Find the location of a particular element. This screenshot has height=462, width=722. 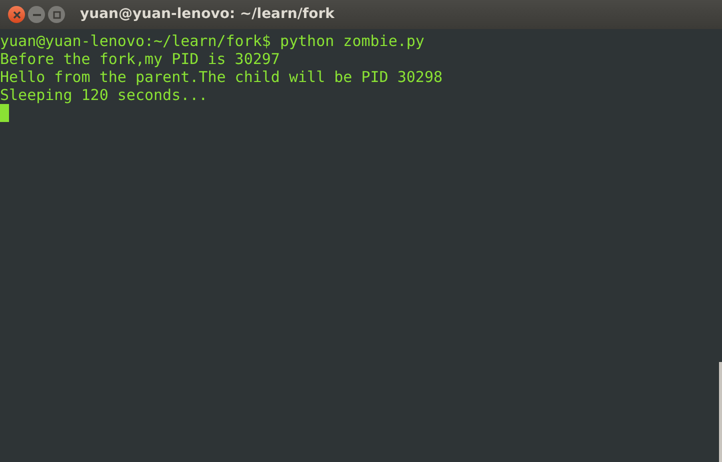

maximize-button is located at coordinates (56, 14).